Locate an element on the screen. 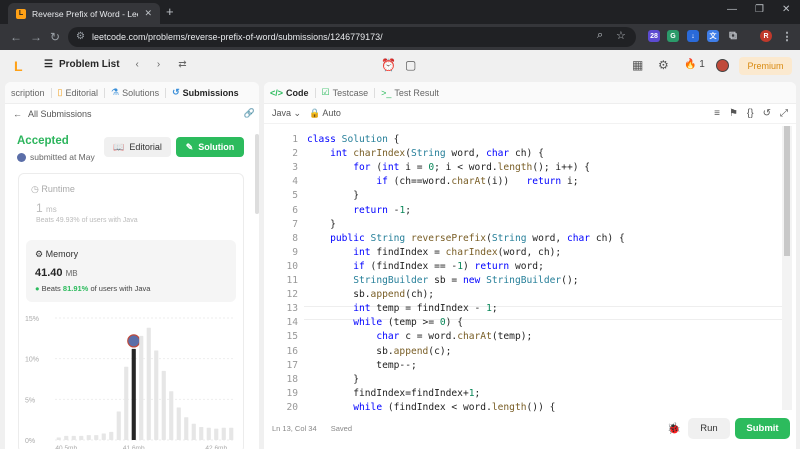  code-line: int charIndex(String word, char ch) { is located at coordinates (425, 153).